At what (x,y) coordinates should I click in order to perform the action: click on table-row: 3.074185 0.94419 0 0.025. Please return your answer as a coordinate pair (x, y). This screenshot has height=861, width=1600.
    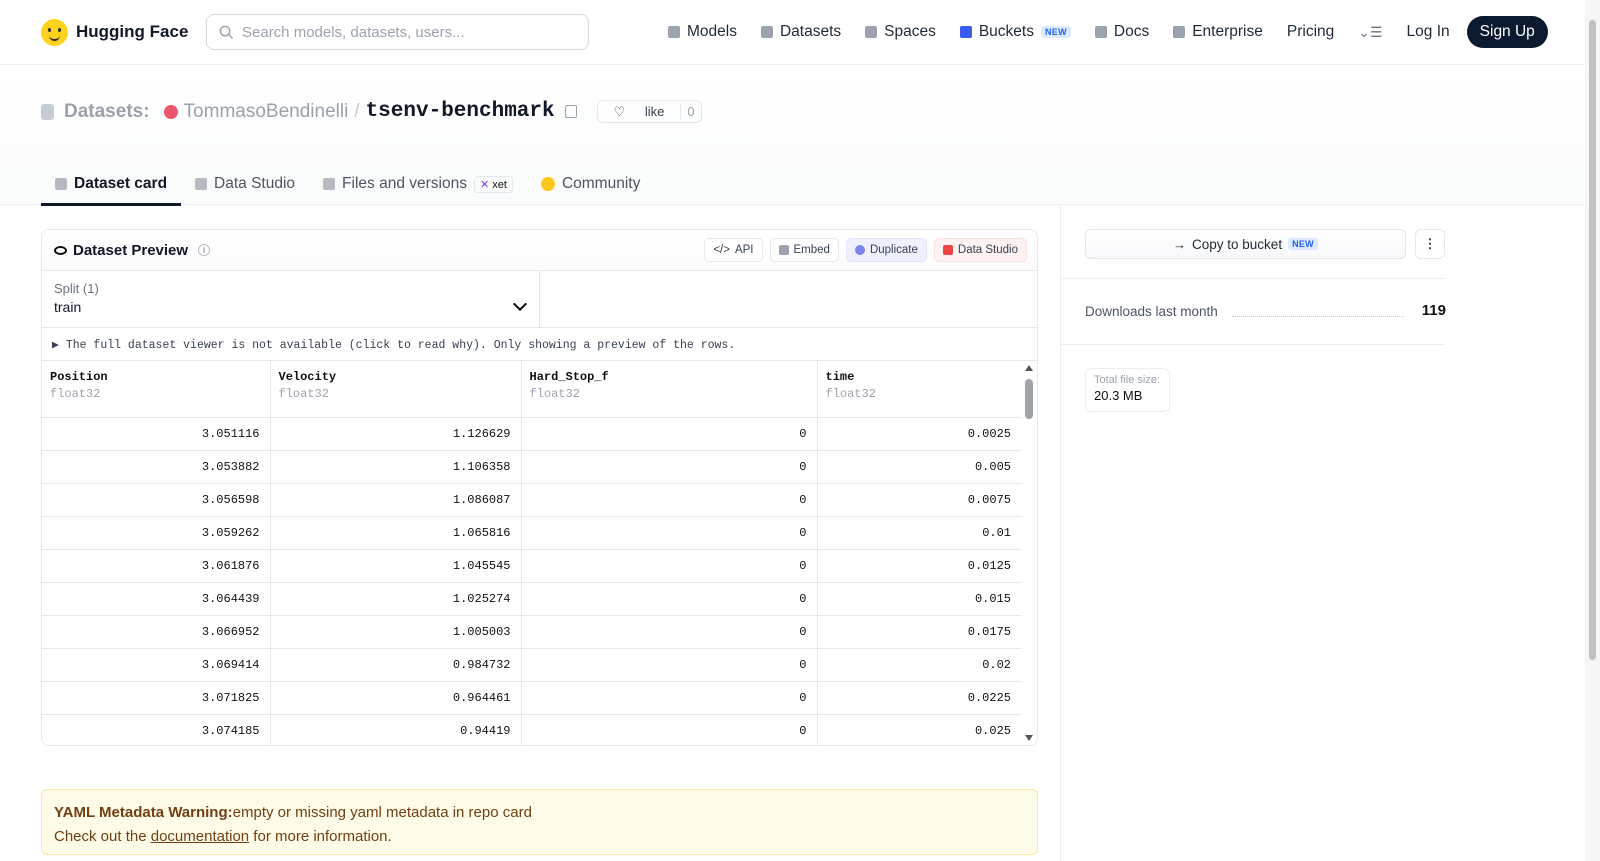
    Looking at the image, I should click on (531, 729).